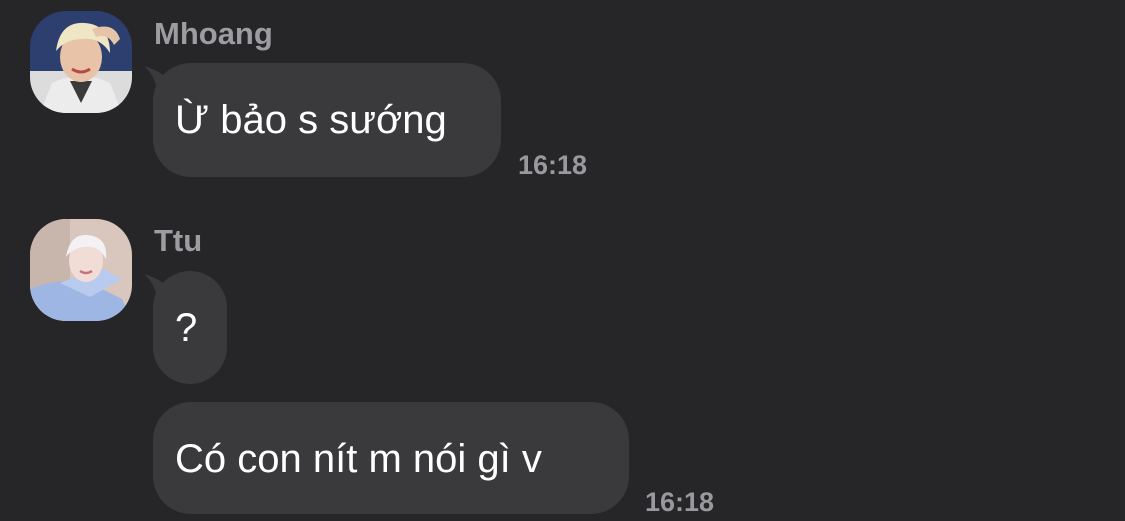 The width and height of the screenshot is (1125, 521). Describe the element at coordinates (186, 328) in the screenshot. I see `message-text: ?` at that location.